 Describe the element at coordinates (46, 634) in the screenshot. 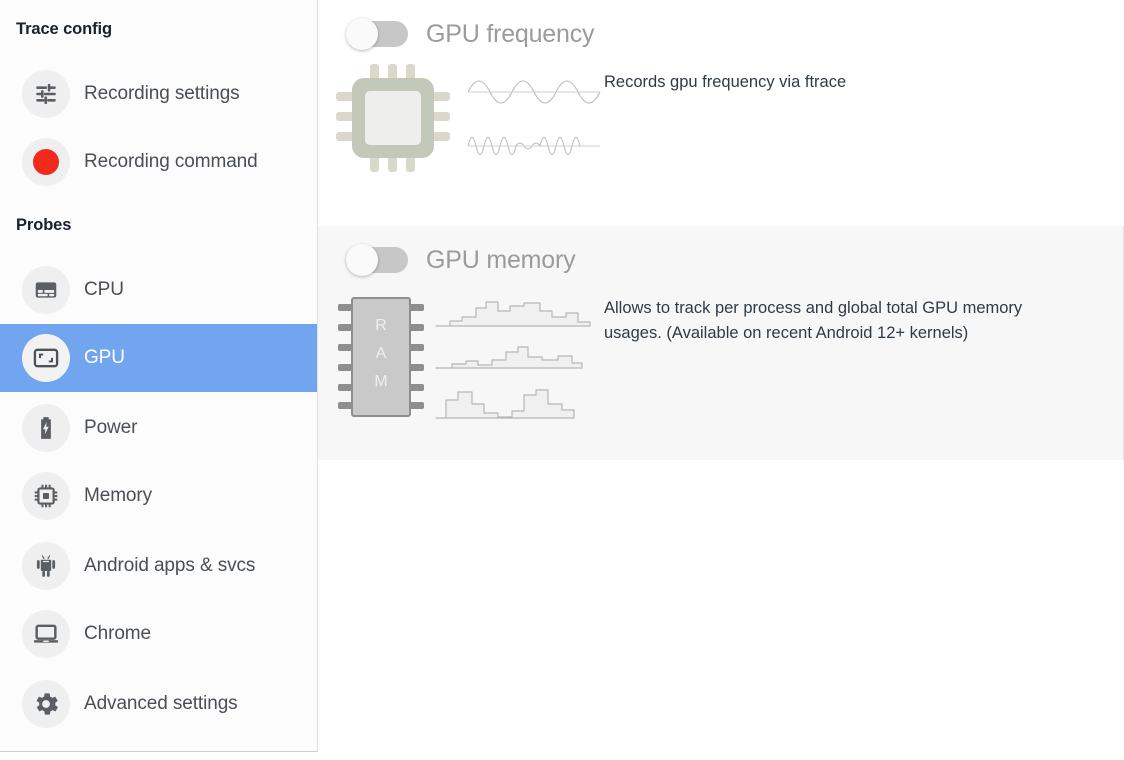

I see `laptop-icon` at that location.